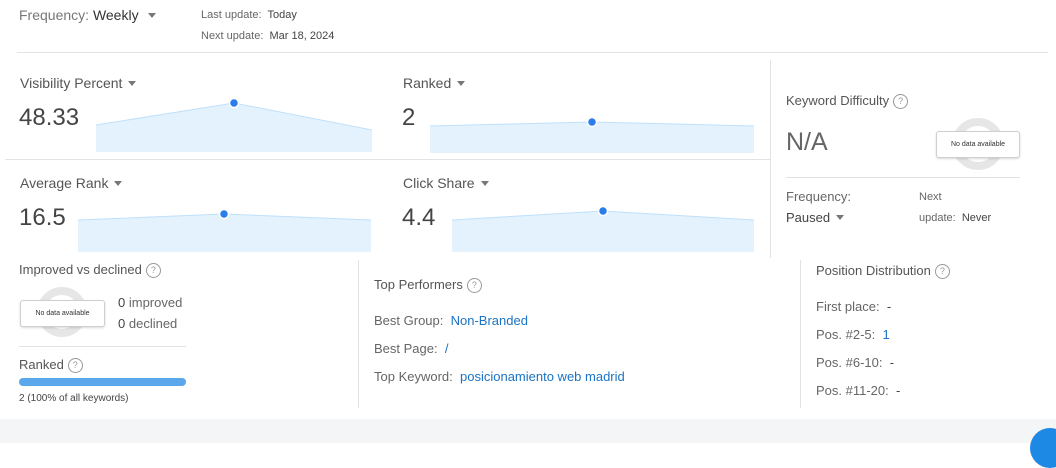 This screenshot has width=1056, height=468. I want to click on position-row-6-10: Pos. #6-10: -, so click(855, 362).